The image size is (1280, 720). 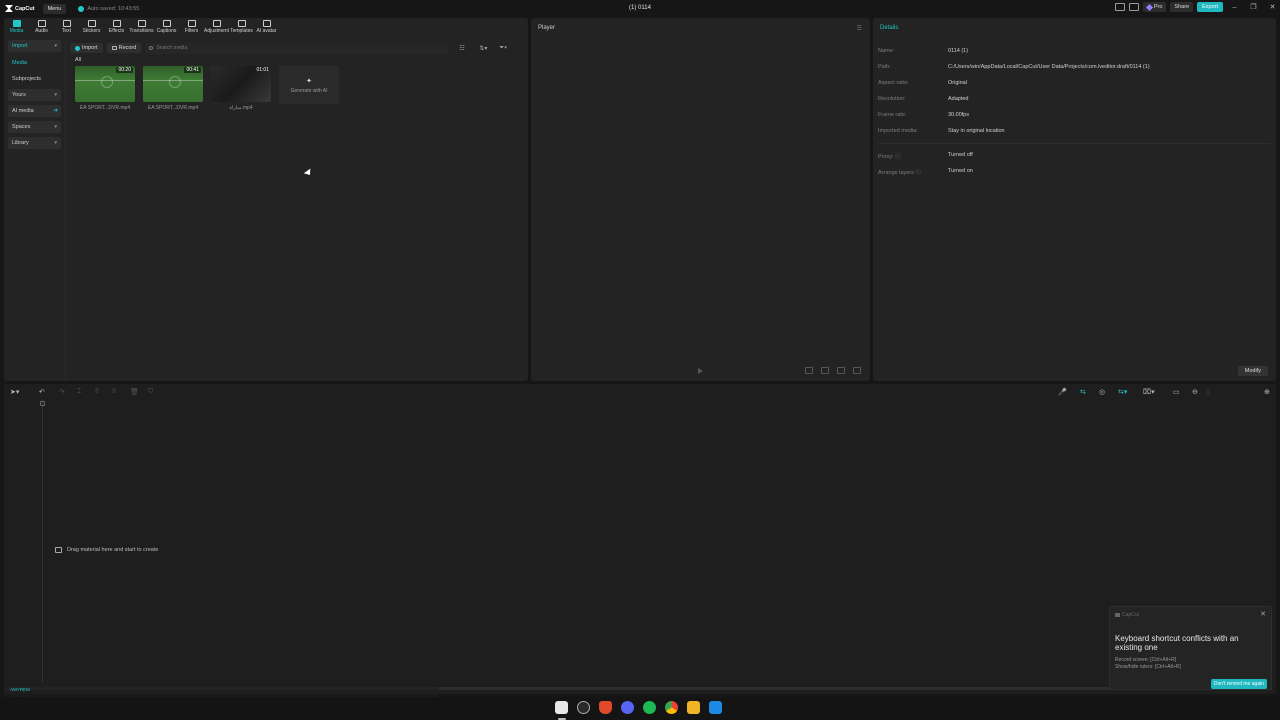 What do you see at coordinates (583, 707) in the screenshot?
I see `obs-app-icon` at bounding box center [583, 707].